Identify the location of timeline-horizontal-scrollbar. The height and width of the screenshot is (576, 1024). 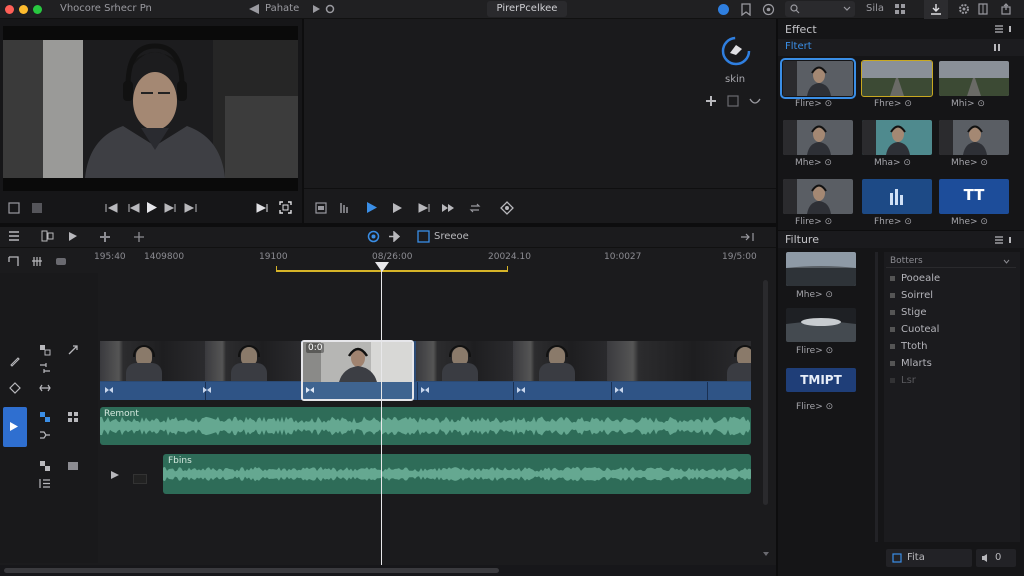
(251, 570).